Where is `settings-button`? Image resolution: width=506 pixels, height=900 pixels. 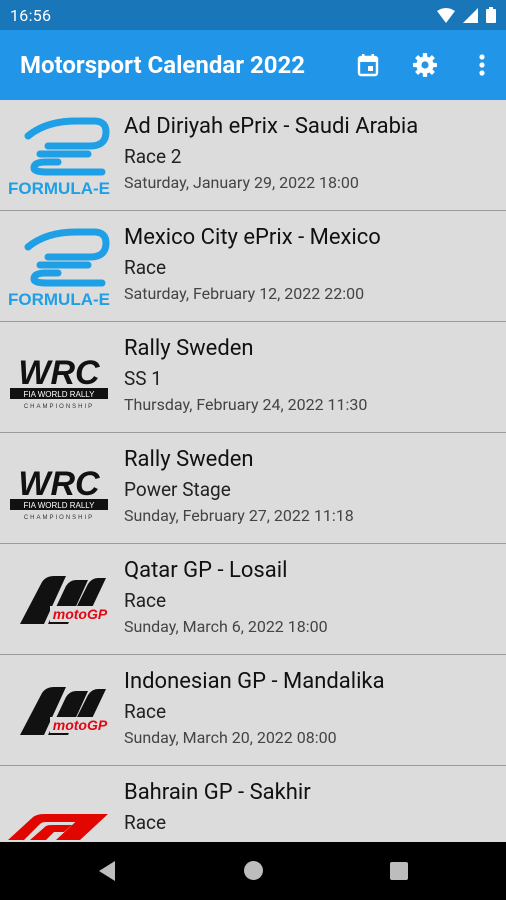 settings-button is located at coordinates (425, 65).